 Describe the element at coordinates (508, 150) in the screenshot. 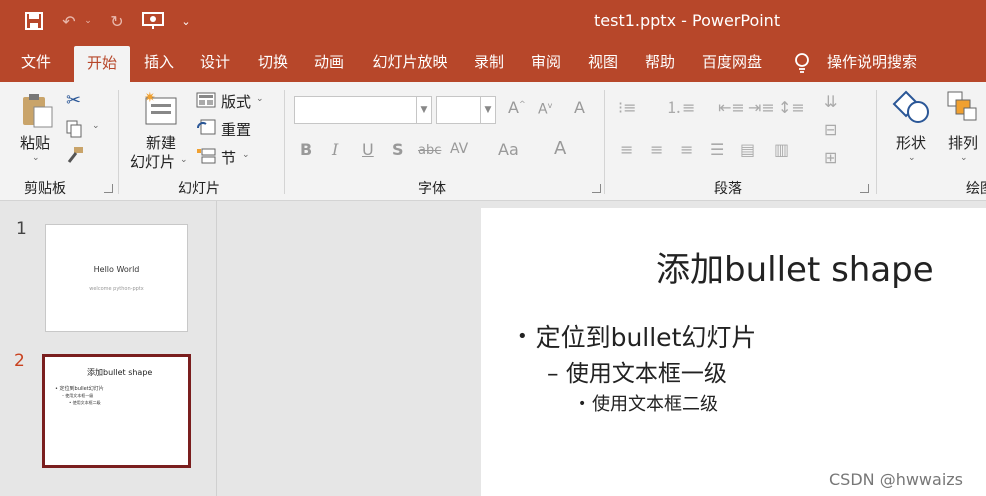

I see `change-case-button: Aa` at that location.